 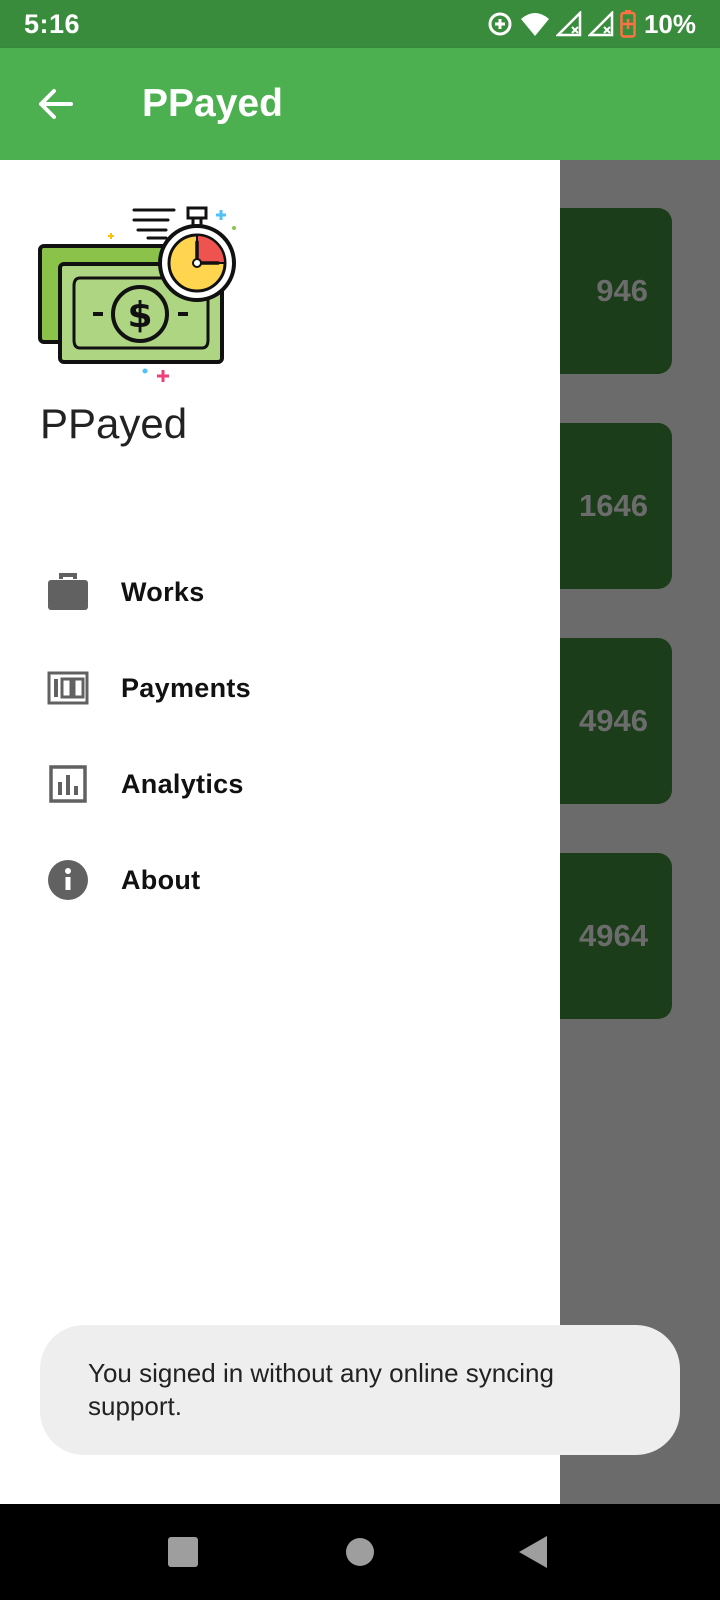 What do you see at coordinates (68, 688) in the screenshot?
I see `payments-icon` at bounding box center [68, 688].